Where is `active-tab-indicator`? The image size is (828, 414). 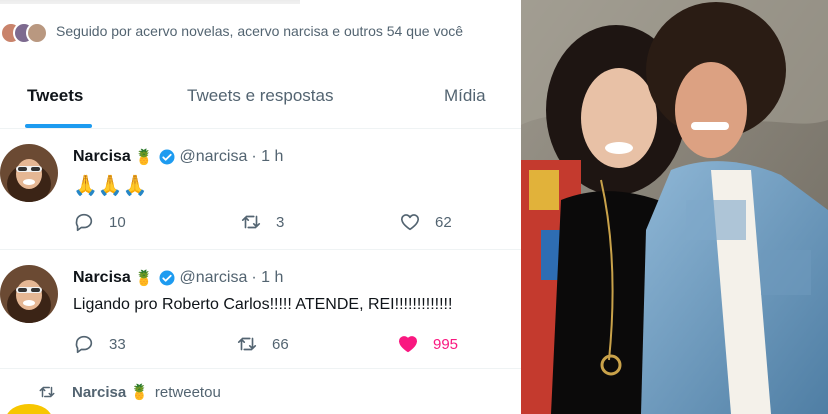 active-tab-indicator is located at coordinates (58, 126).